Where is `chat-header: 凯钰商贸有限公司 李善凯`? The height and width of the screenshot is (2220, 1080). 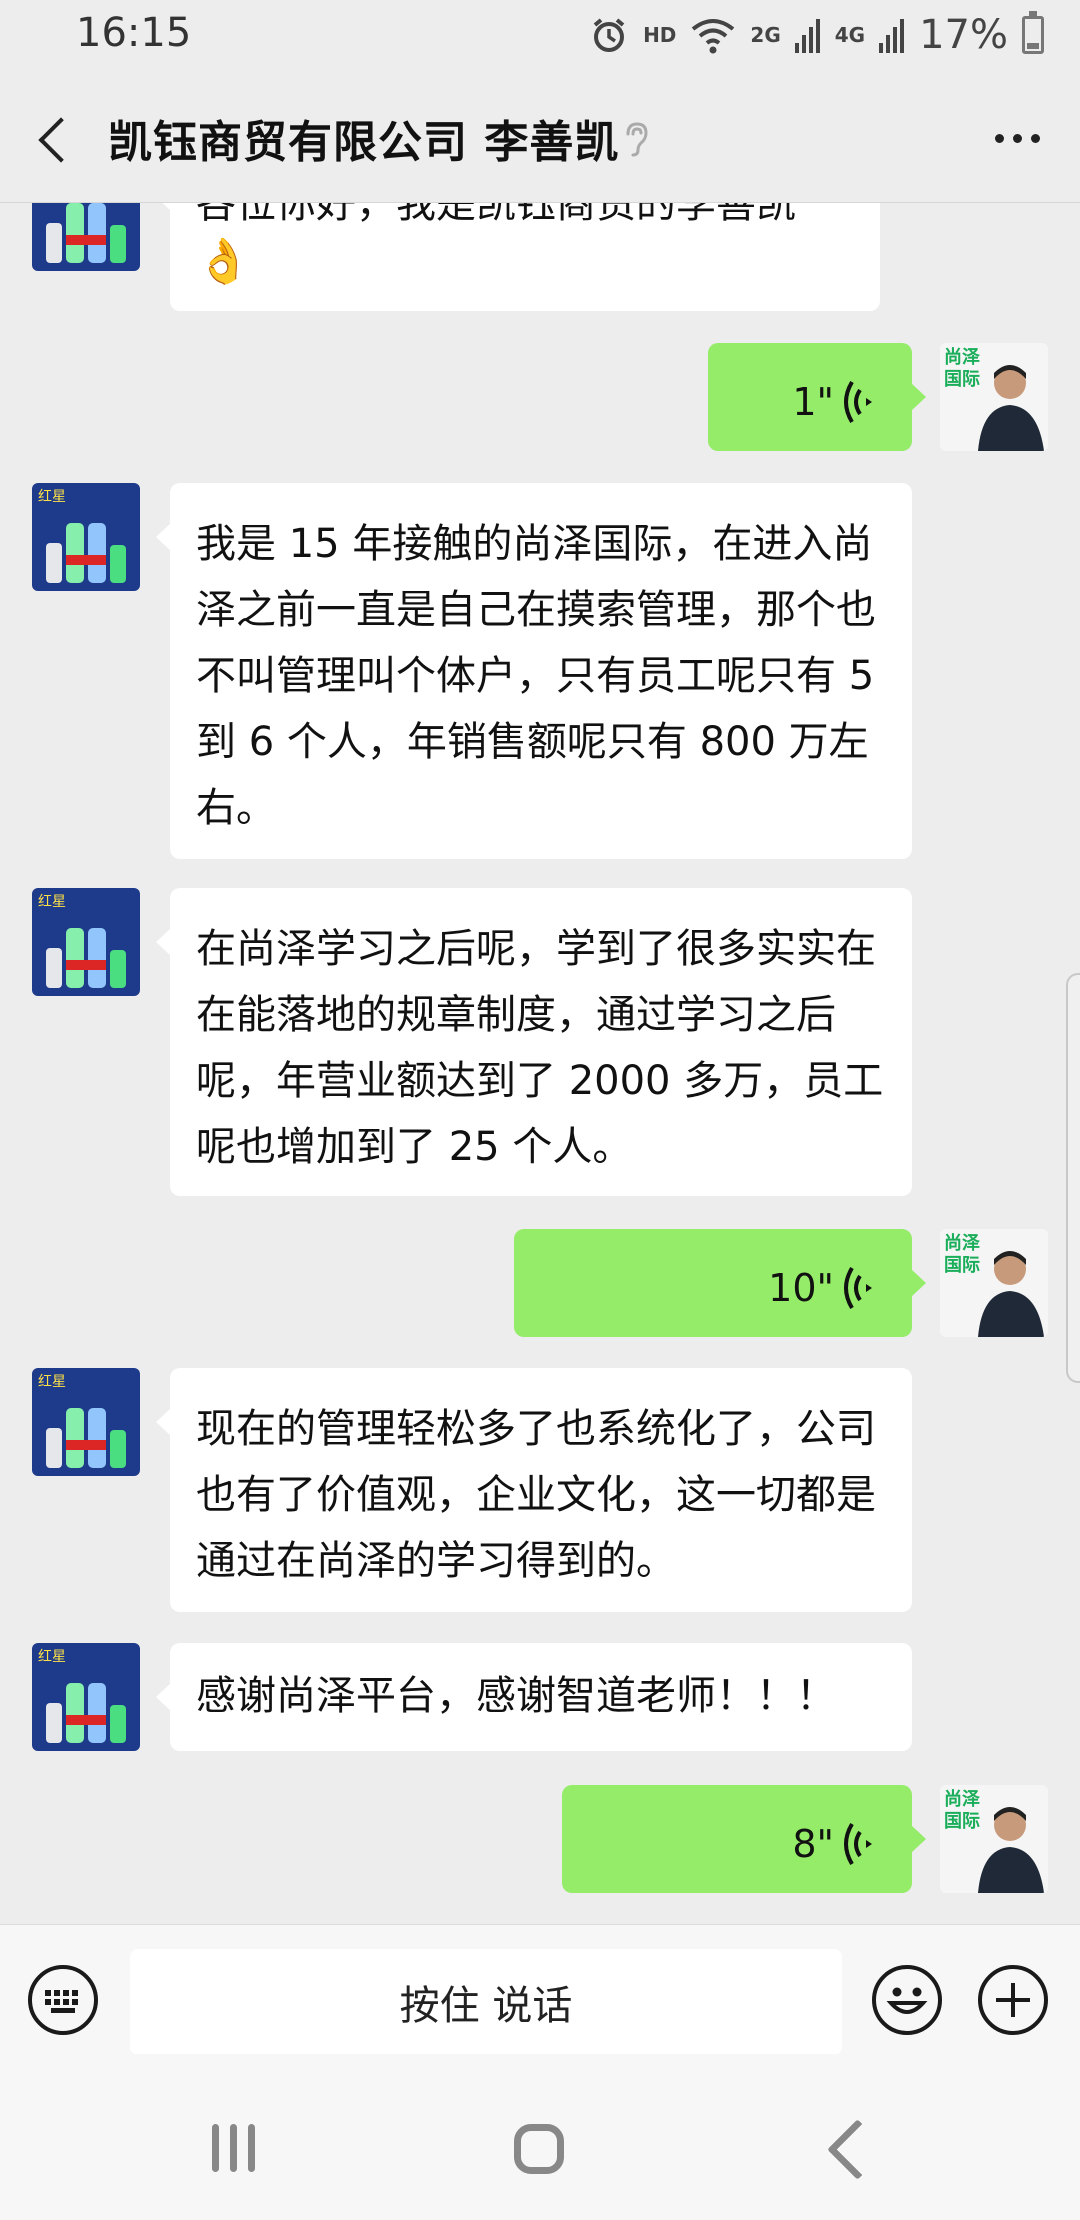
chat-header: 凯钰商贸有限公司 李善凯 is located at coordinates (540, 137).